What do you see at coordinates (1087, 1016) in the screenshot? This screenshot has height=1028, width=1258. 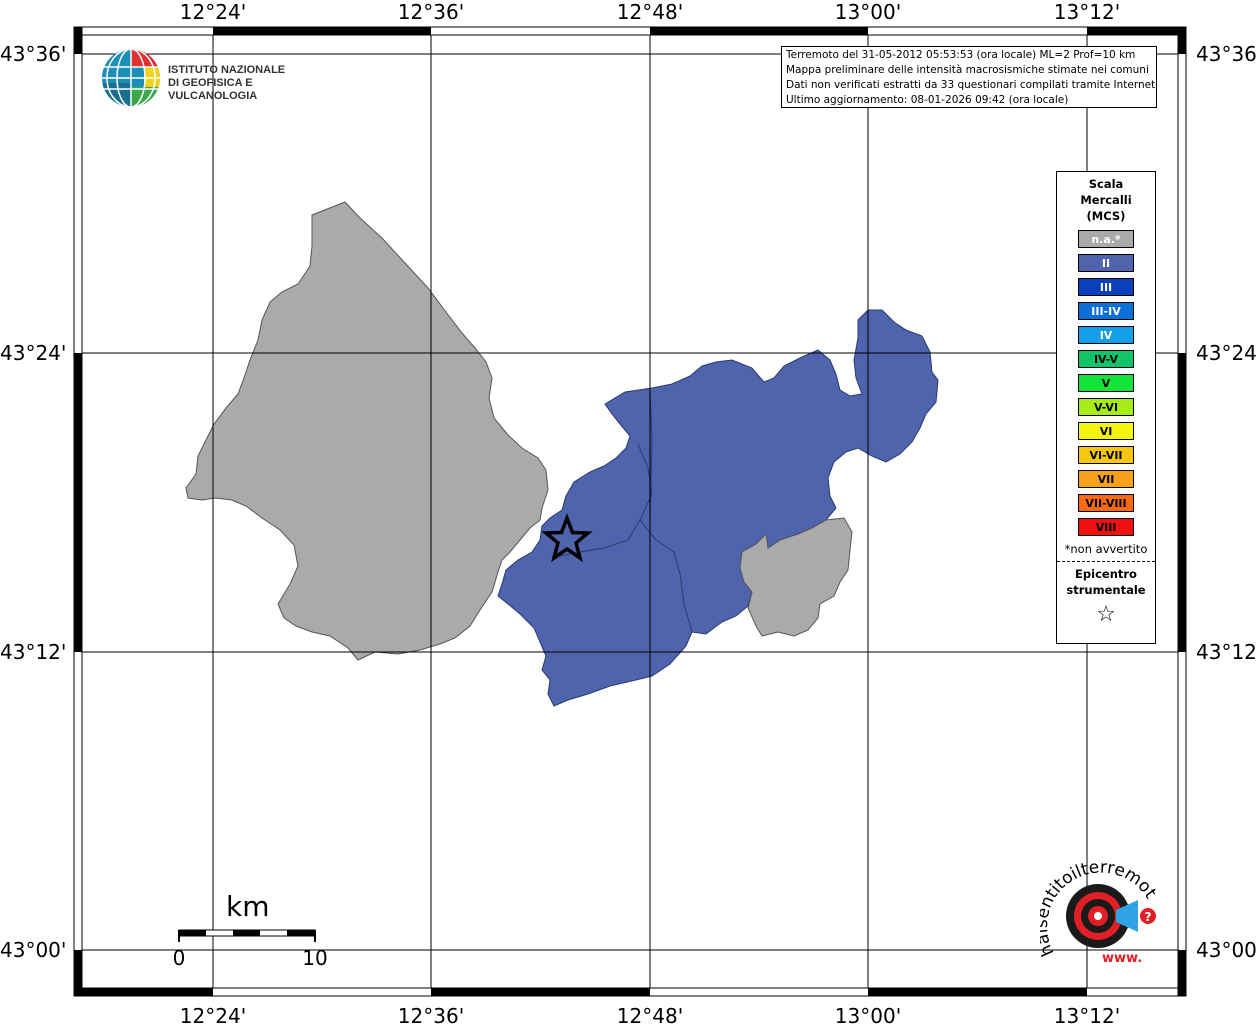 I see `lon-label-bottom: 13°12'` at bounding box center [1087, 1016].